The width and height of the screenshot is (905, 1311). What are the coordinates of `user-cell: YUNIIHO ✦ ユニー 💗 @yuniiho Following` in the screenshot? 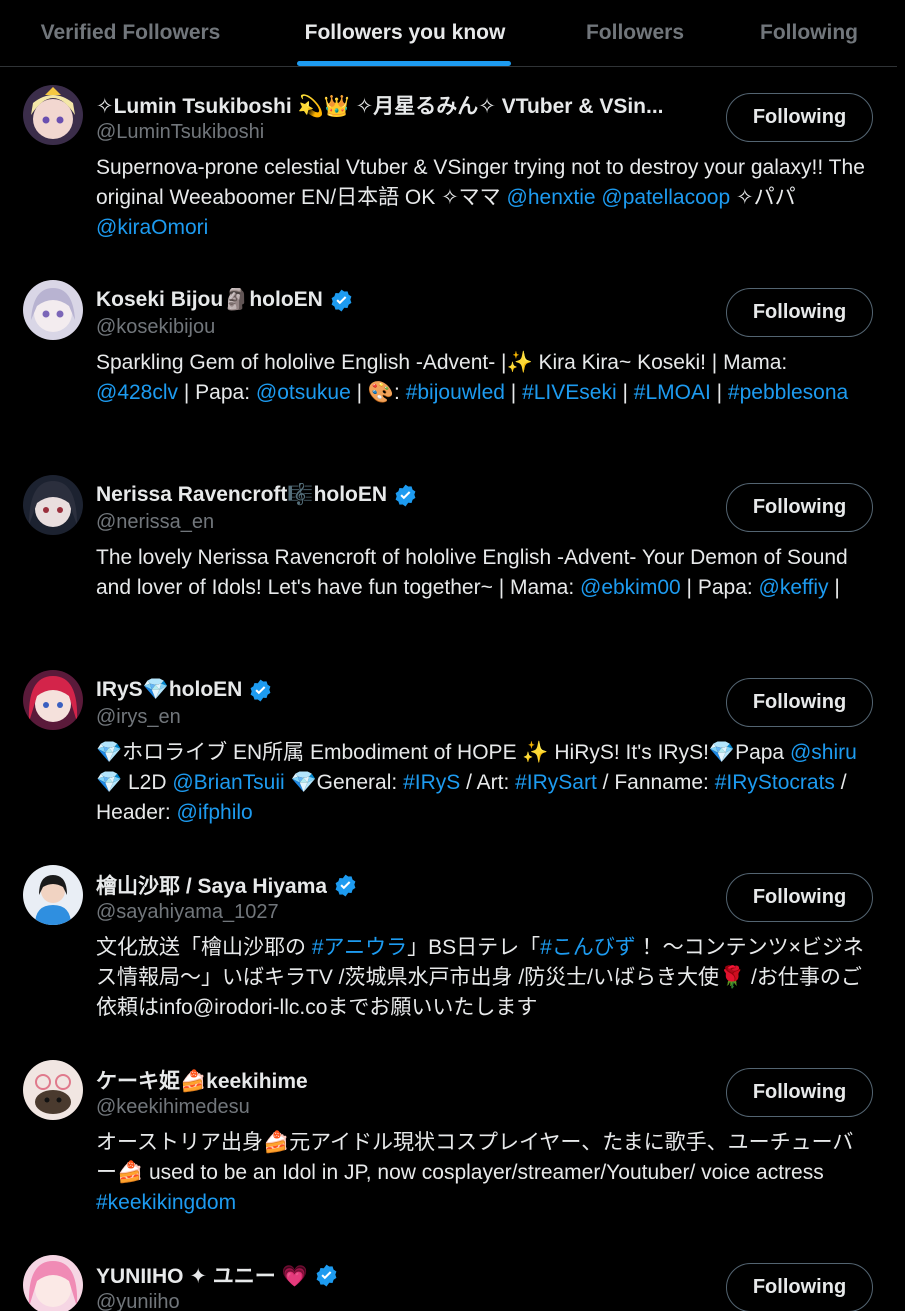 It's located at (448, 1283).